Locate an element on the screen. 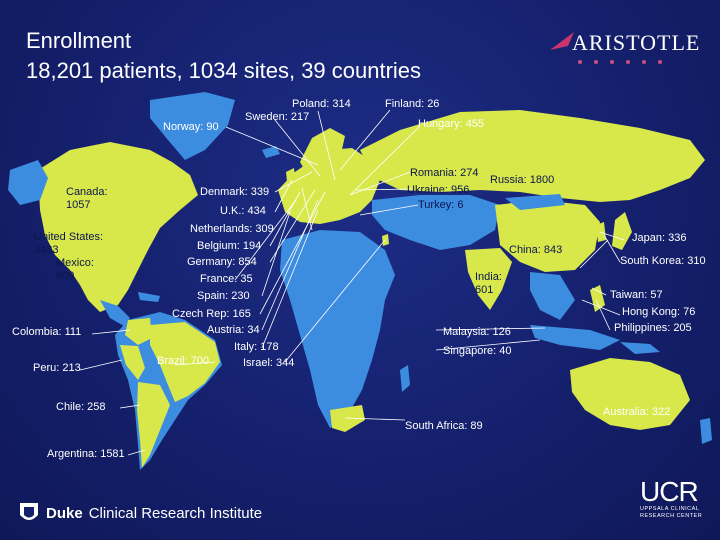  label-india: India: 601 is located at coordinates (488, 284).